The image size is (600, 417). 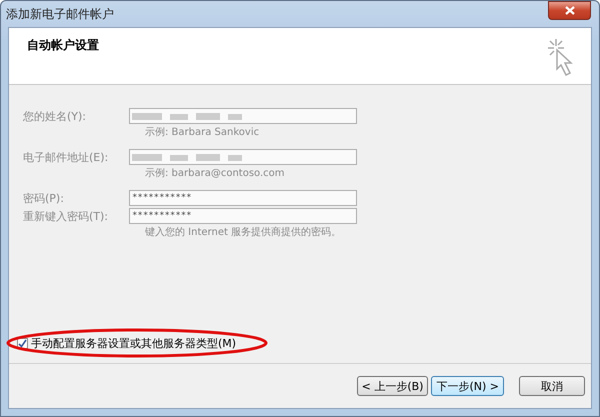 I want to click on close-button, so click(x=569, y=10).